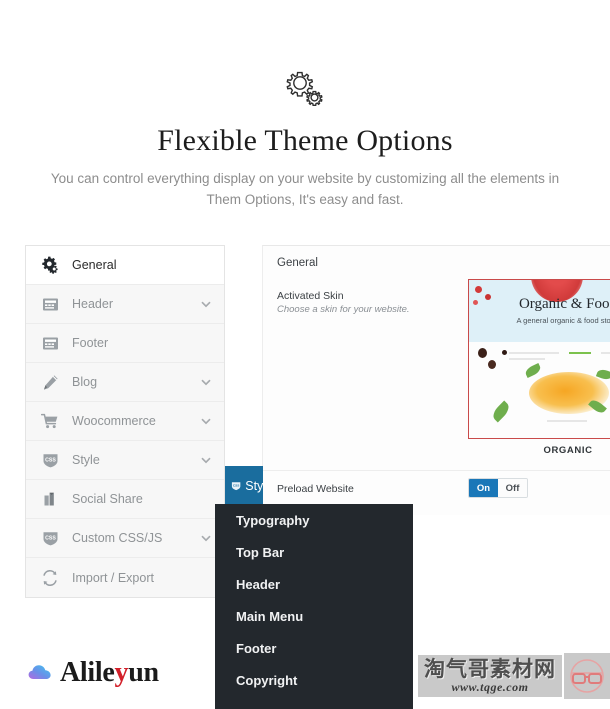  What do you see at coordinates (483, 488) in the screenshot?
I see `toggle-option-on: On` at bounding box center [483, 488].